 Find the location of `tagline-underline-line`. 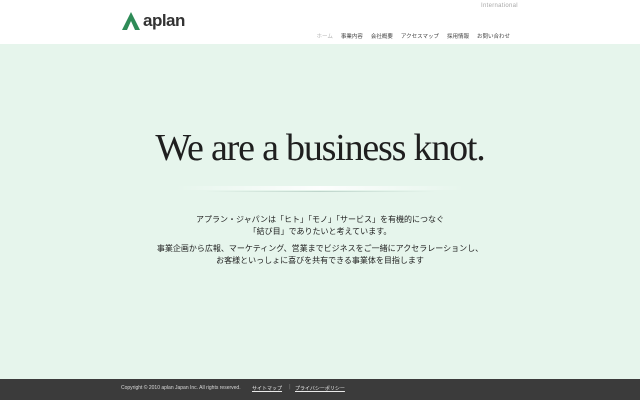

tagline-underline-line is located at coordinates (320, 191).